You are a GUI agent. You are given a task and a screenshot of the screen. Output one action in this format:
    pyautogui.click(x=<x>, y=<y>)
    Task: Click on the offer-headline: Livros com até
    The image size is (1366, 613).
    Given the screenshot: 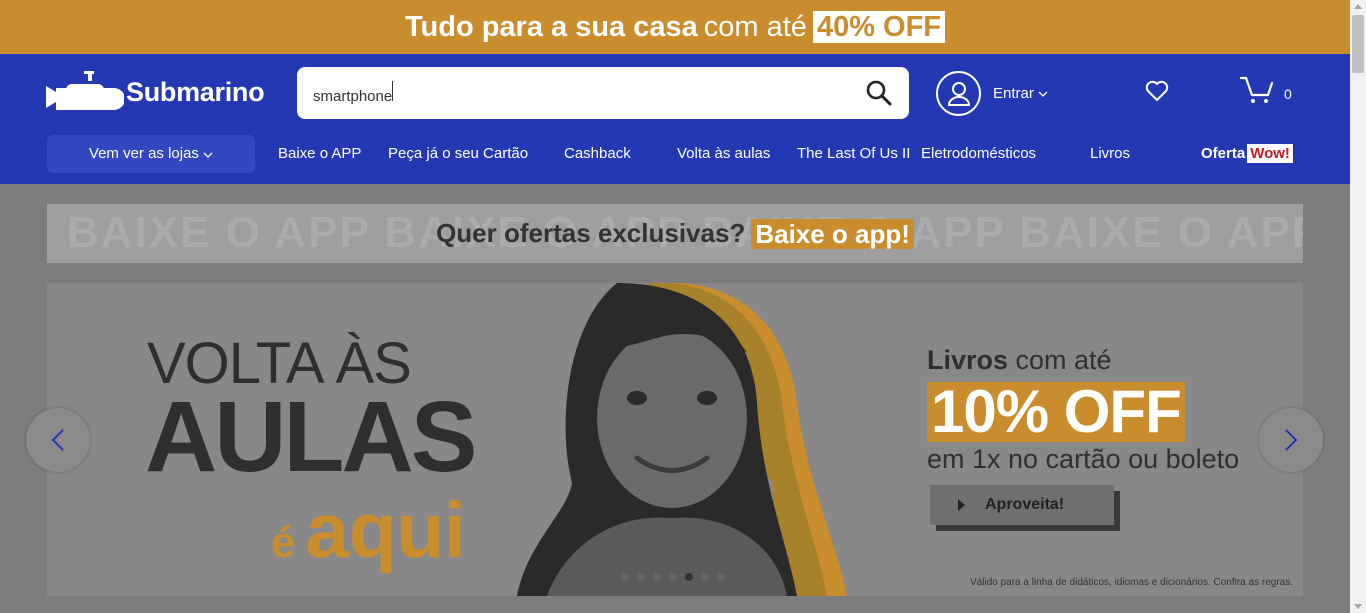 What is the action you would take?
    pyautogui.click(x=1083, y=360)
    